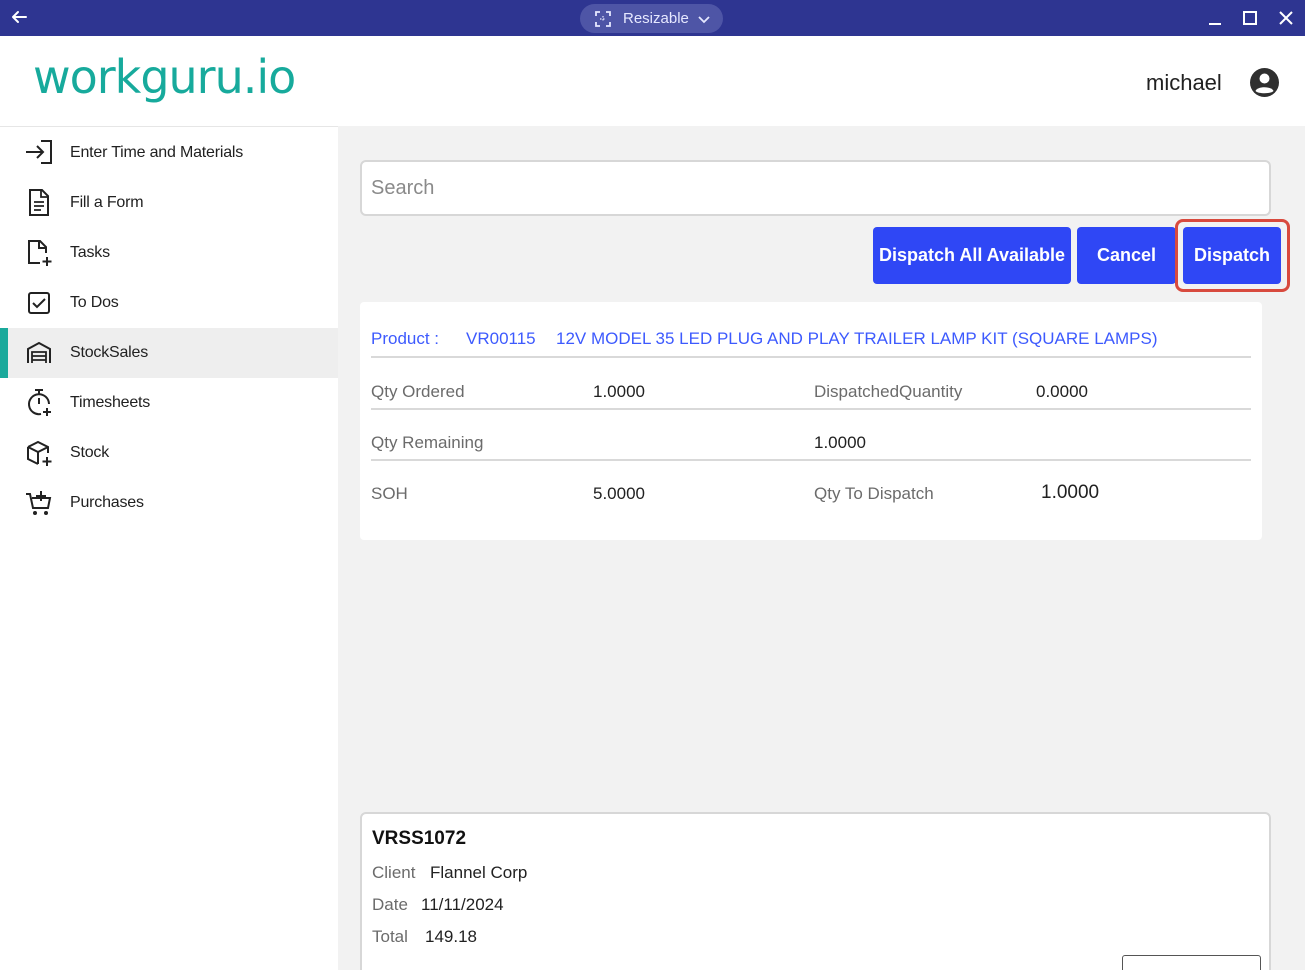 This screenshot has height=970, width=1305. Describe the element at coordinates (1215, 18) in the screenshot. I see `minimize-icon` at that location.